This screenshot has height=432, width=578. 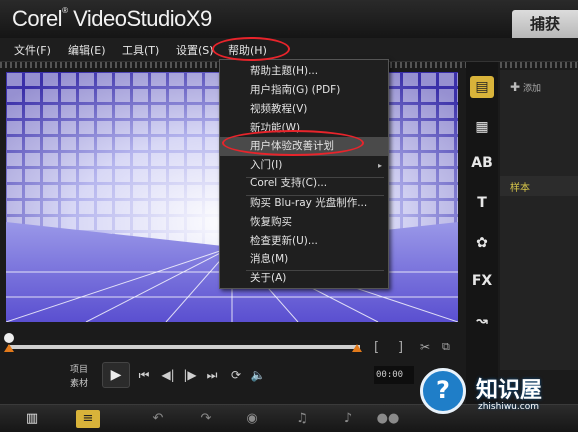 I want to click on scrub-bar, so click(x=184, y=347).